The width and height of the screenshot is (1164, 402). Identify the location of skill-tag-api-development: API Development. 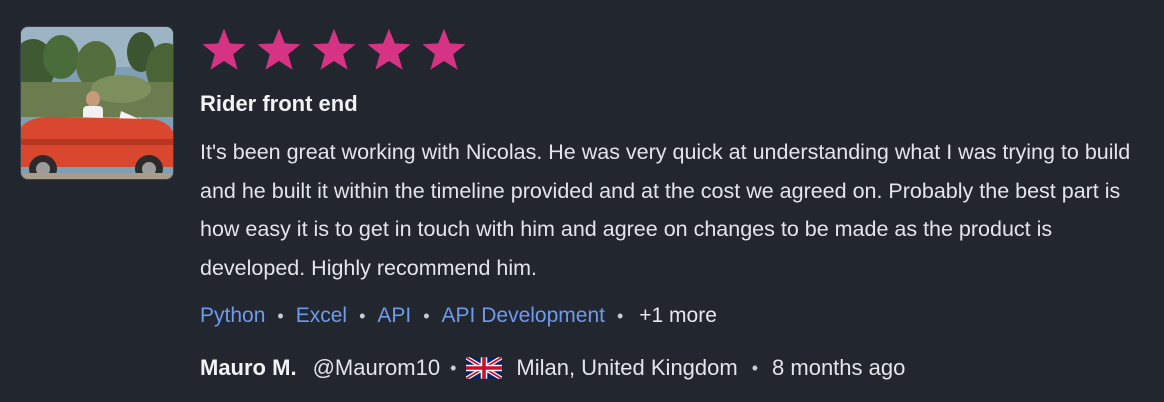
(523, 316).